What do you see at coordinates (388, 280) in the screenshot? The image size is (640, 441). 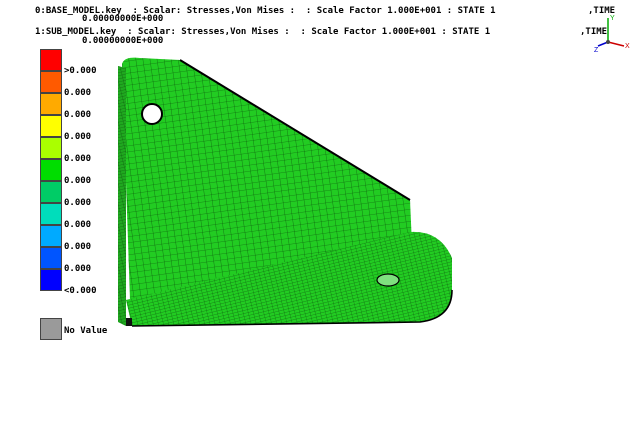 I see `lower-bolt-hole` at bounding box center [388, 280].